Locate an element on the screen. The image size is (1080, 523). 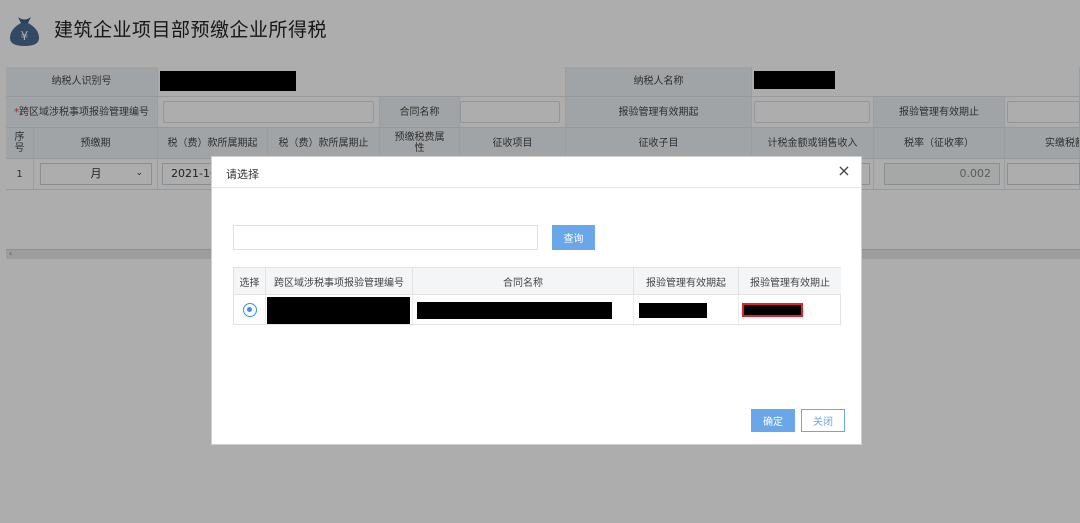
redacted-cross-region-no is located at coordinates (338, 310).